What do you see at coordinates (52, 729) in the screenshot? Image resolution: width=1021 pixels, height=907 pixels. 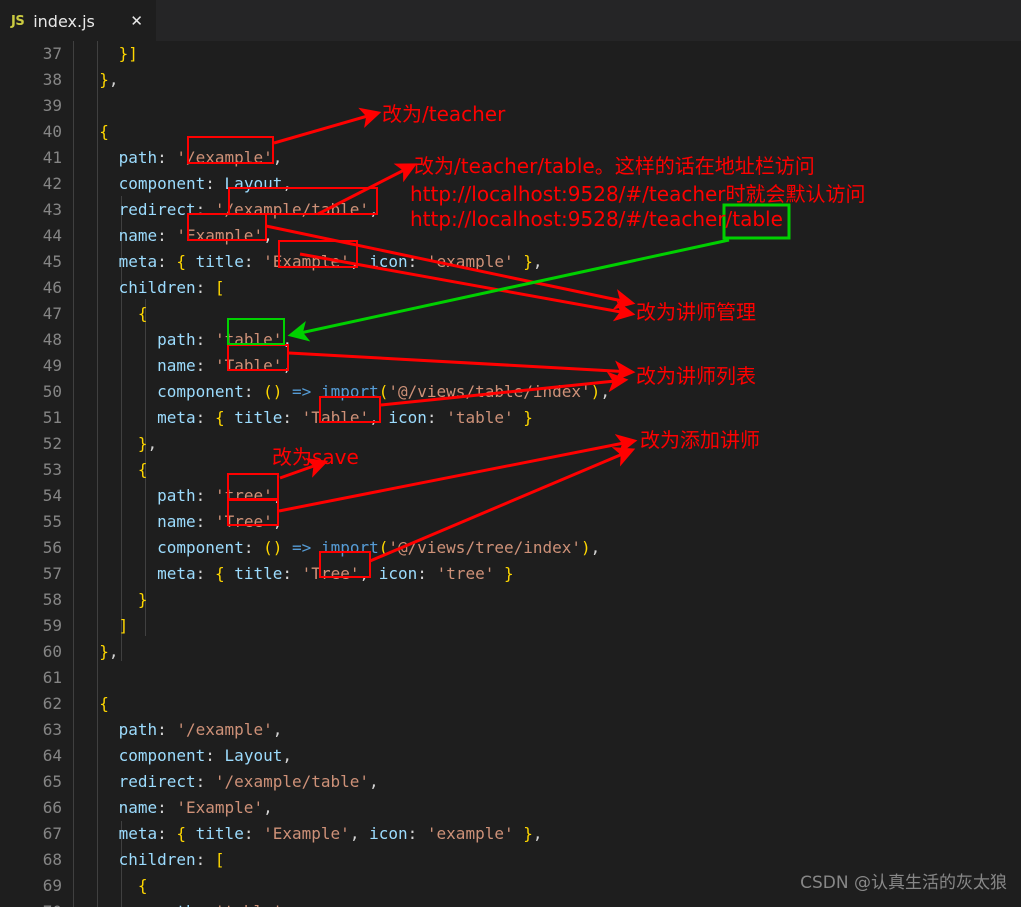 I see `line-number: 63` at bounding box center [52, 729].